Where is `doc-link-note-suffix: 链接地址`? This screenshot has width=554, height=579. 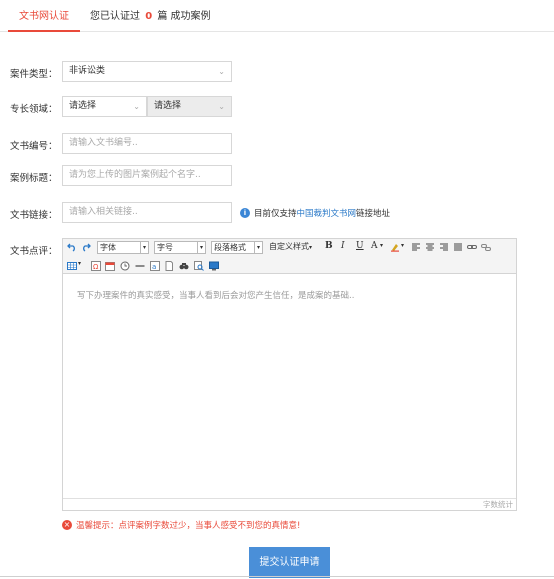 doc-link-note-suffix: 链接地址 is located at coordinates (373, 214).